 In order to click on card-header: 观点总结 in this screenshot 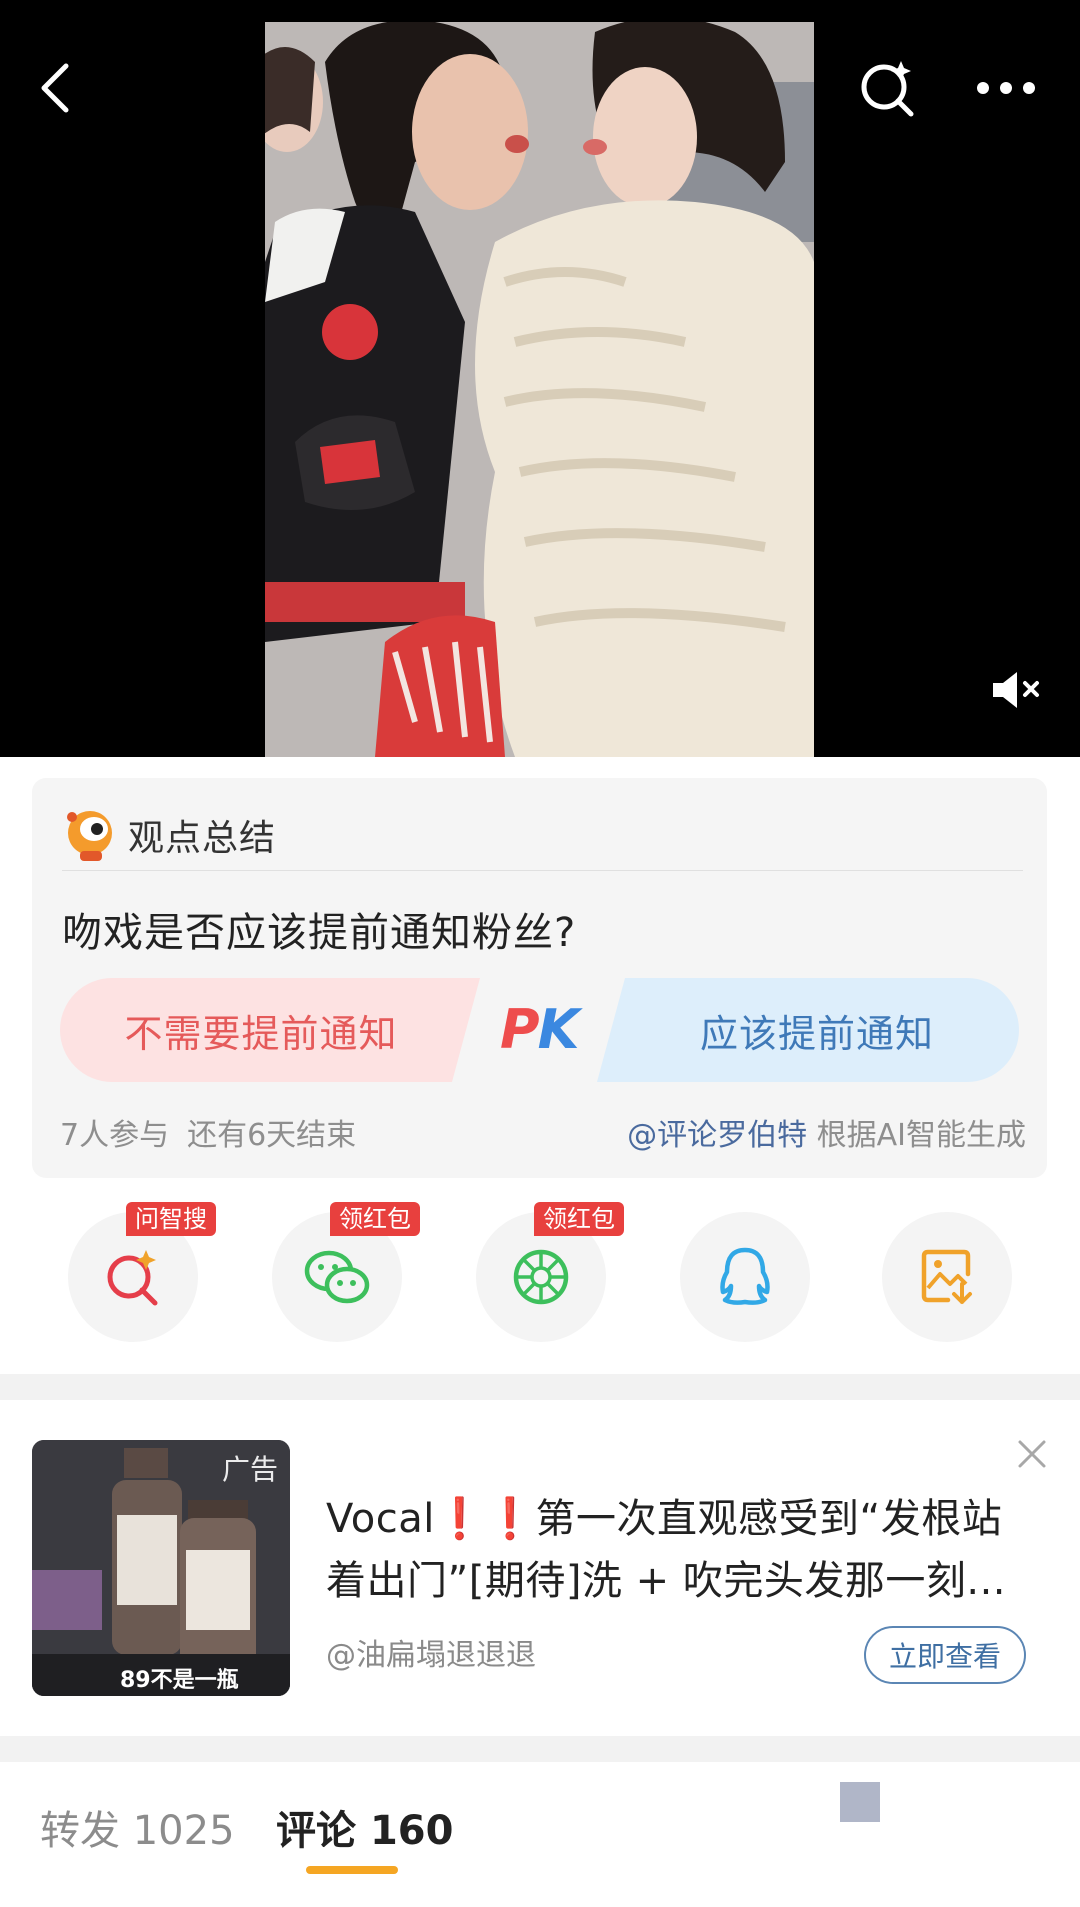, I will do `click(170, 835)`.